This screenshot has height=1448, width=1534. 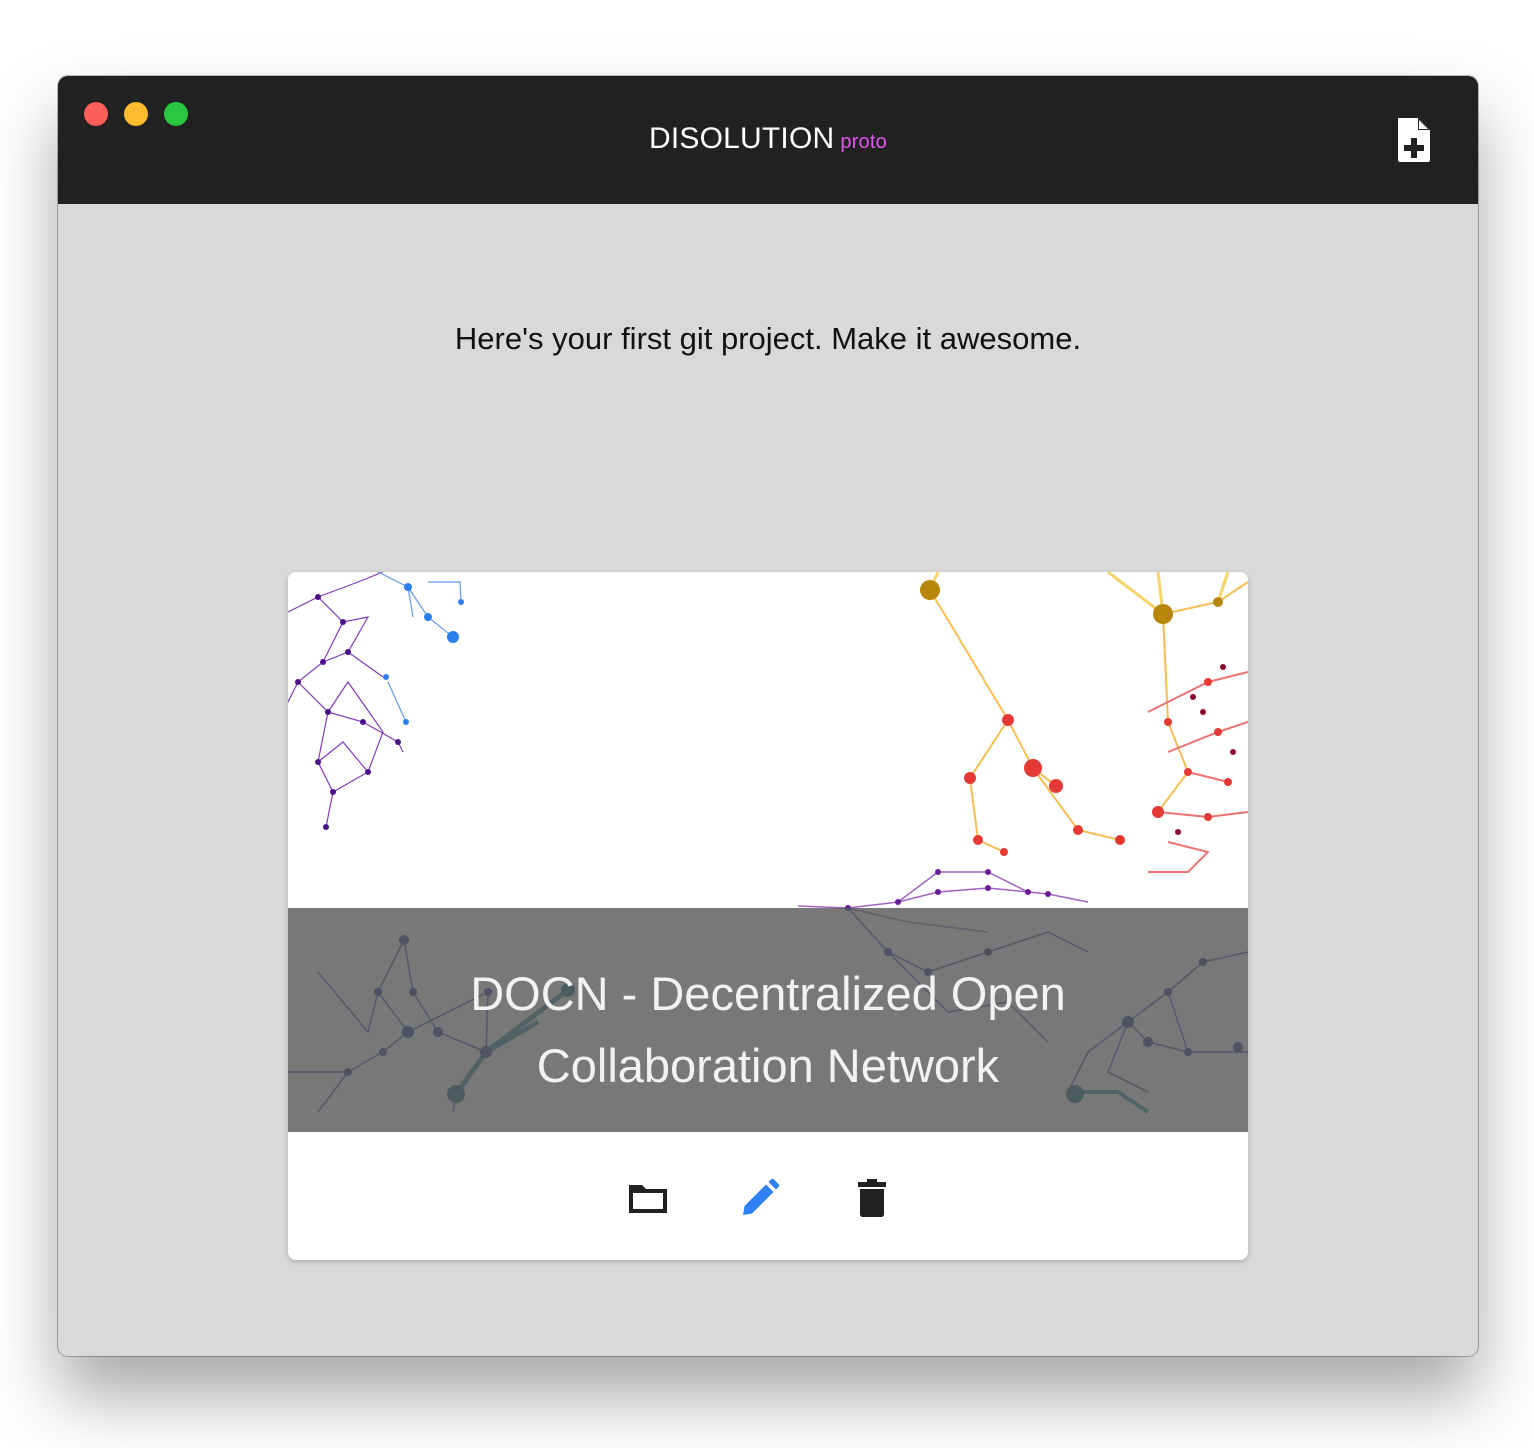 I want to click on delete-project-button, so click(x=872, y=1198).